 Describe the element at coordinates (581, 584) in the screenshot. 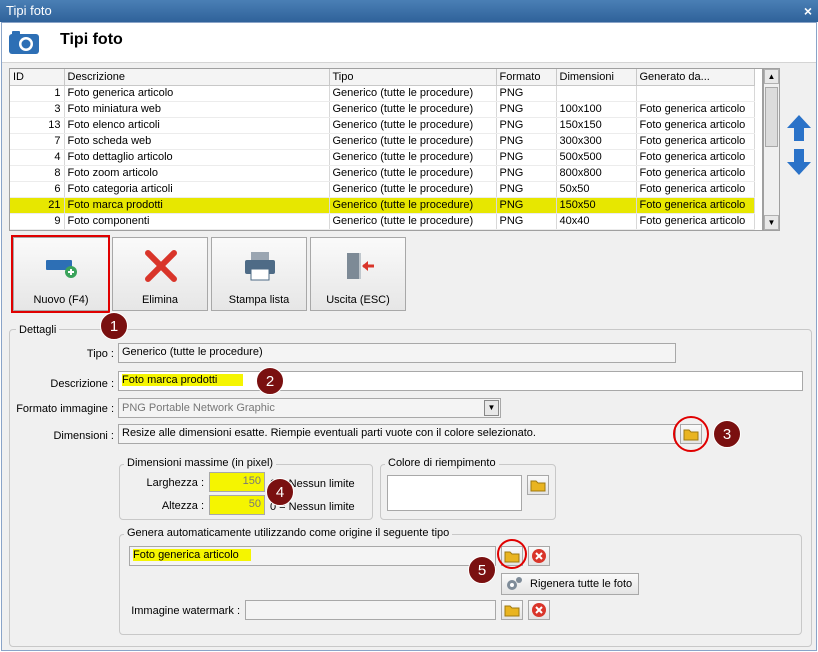

I see `rigenera-label: Rigenera tutte le foto` at that location.